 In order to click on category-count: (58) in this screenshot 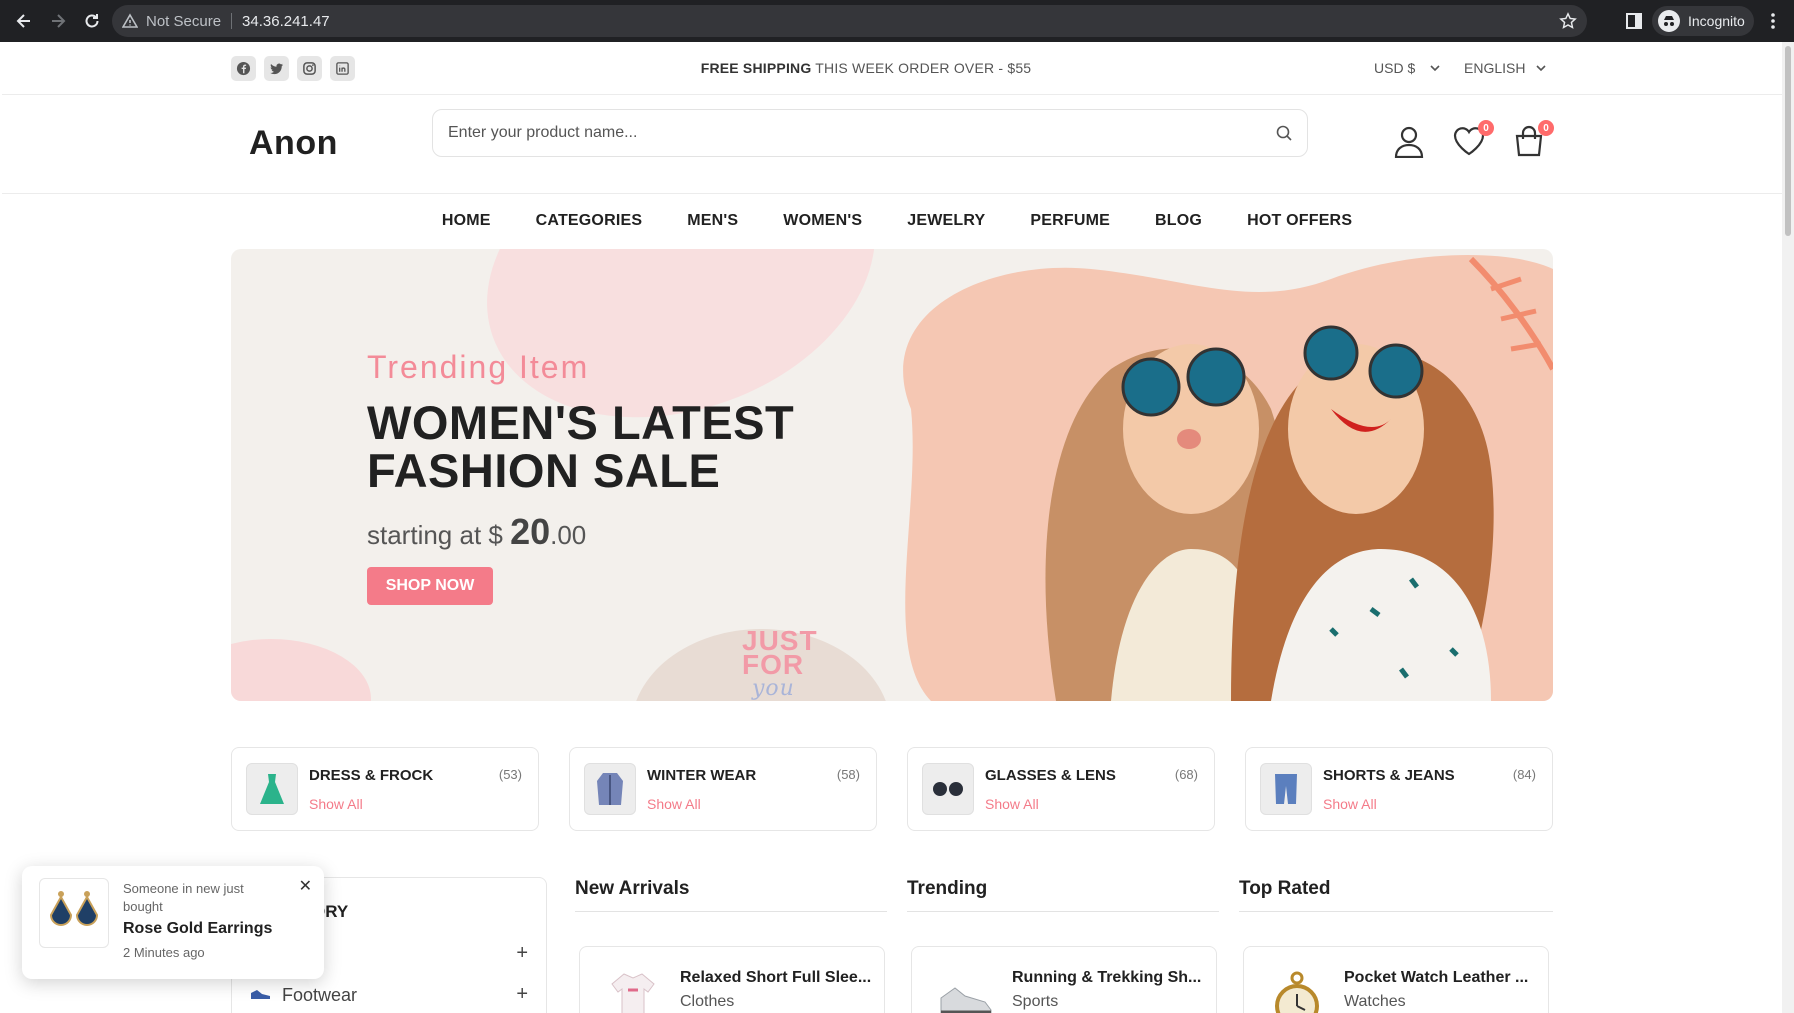, I will do `click(848, 774)`.